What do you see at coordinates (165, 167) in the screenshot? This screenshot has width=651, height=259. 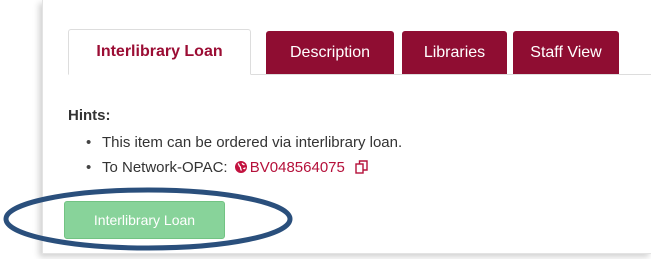 I see `network-opac-label: To Network-OPAC:` at bounding box center [165, 167].